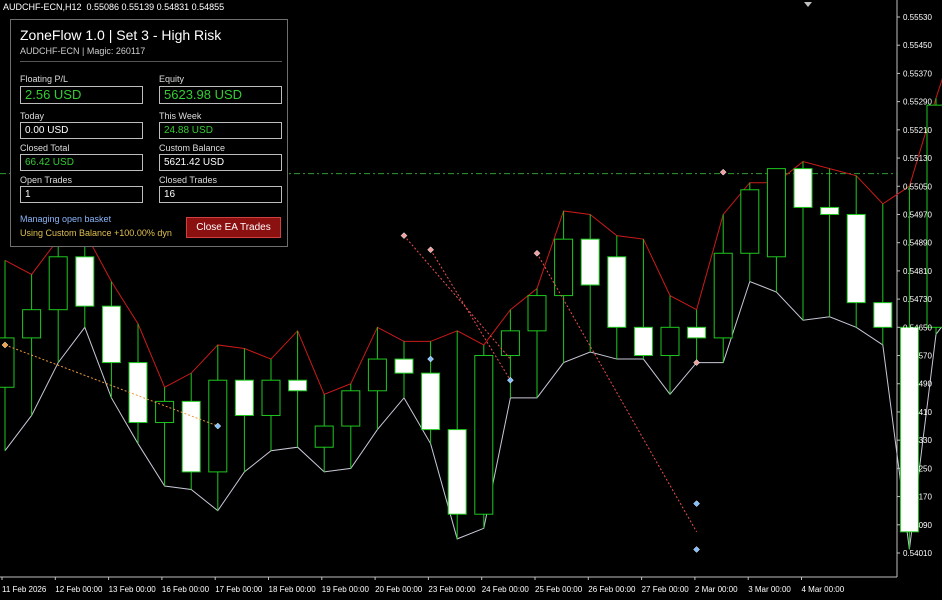 This screenshot has width=942, height=600. What do you see at coordinates (917, 497) in the screenshot?
I see `price-tick-label: 0.54170` at bounding box center [917, 497].